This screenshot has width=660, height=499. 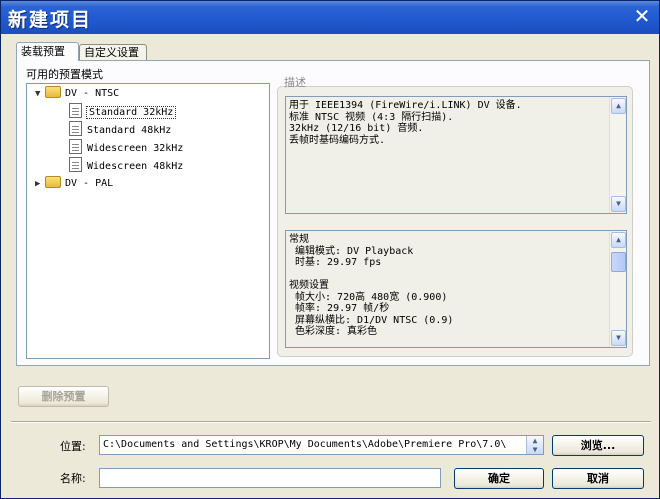 I want to click on cancel-button: 取消, so click(x=598, y=478).